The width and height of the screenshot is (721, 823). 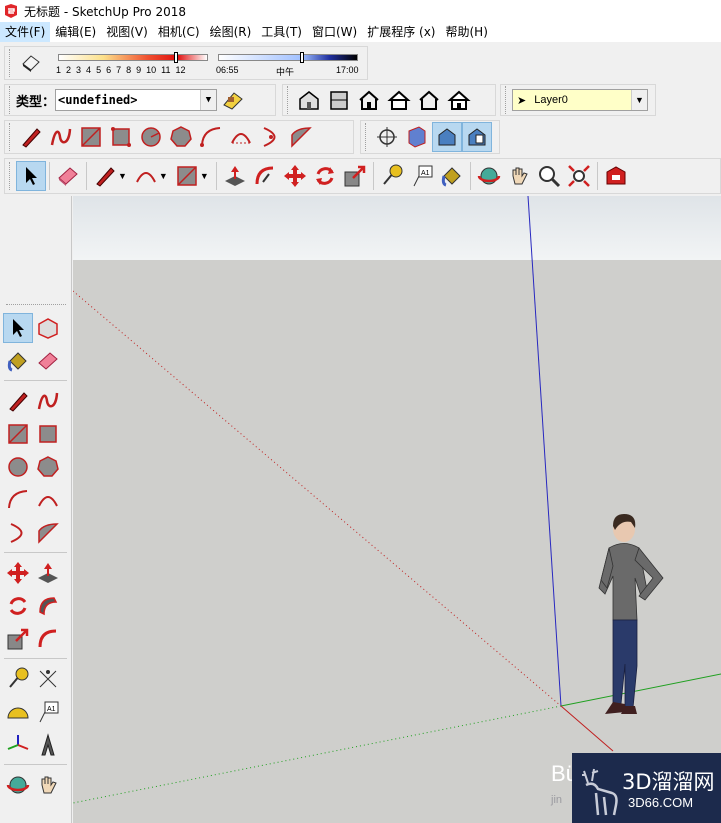 What do you see at coordinates (109, 70) in the screenshot?
I see `month-tick-label: 6` at bounding box center [109, 70].